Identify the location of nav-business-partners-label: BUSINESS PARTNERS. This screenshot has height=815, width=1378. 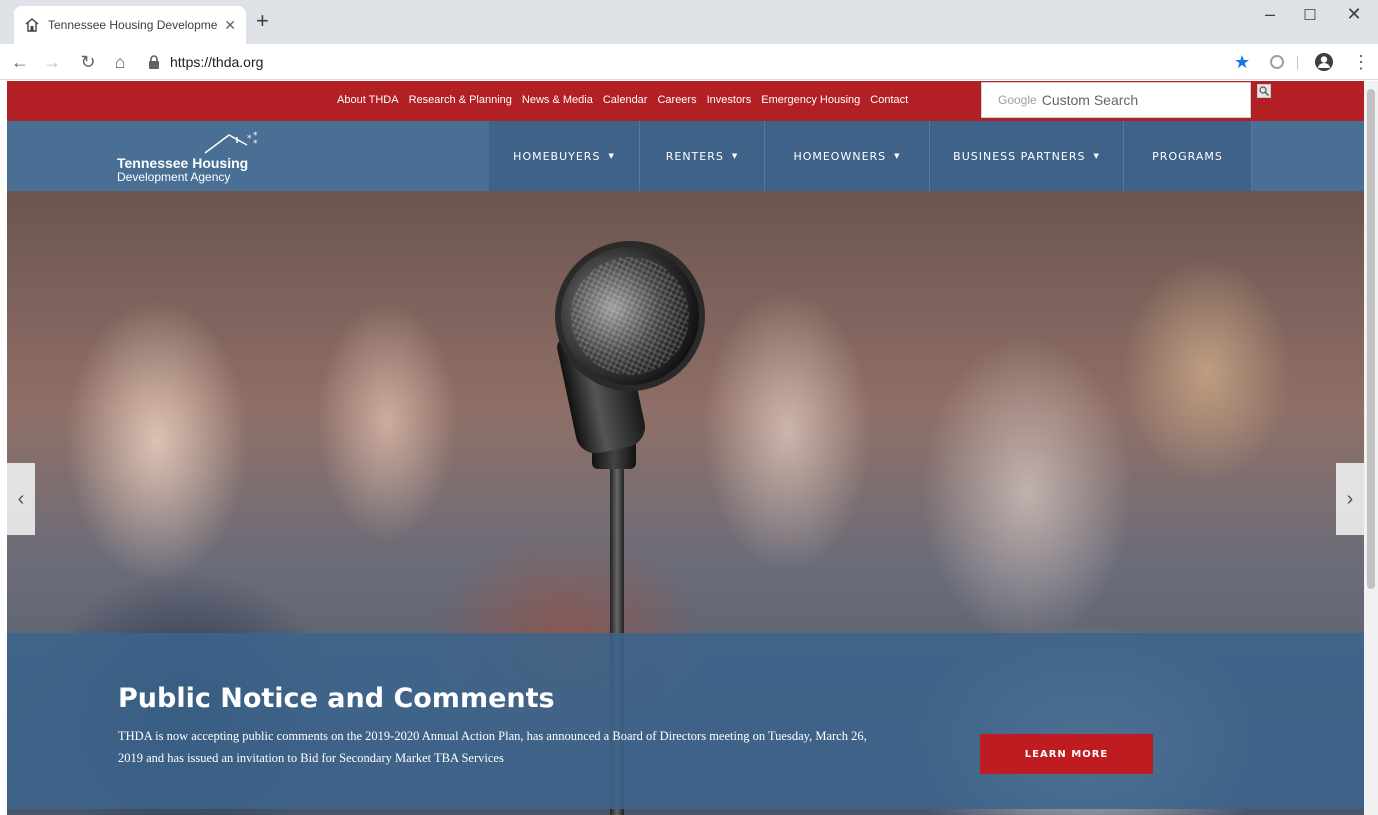
(1019, 156).